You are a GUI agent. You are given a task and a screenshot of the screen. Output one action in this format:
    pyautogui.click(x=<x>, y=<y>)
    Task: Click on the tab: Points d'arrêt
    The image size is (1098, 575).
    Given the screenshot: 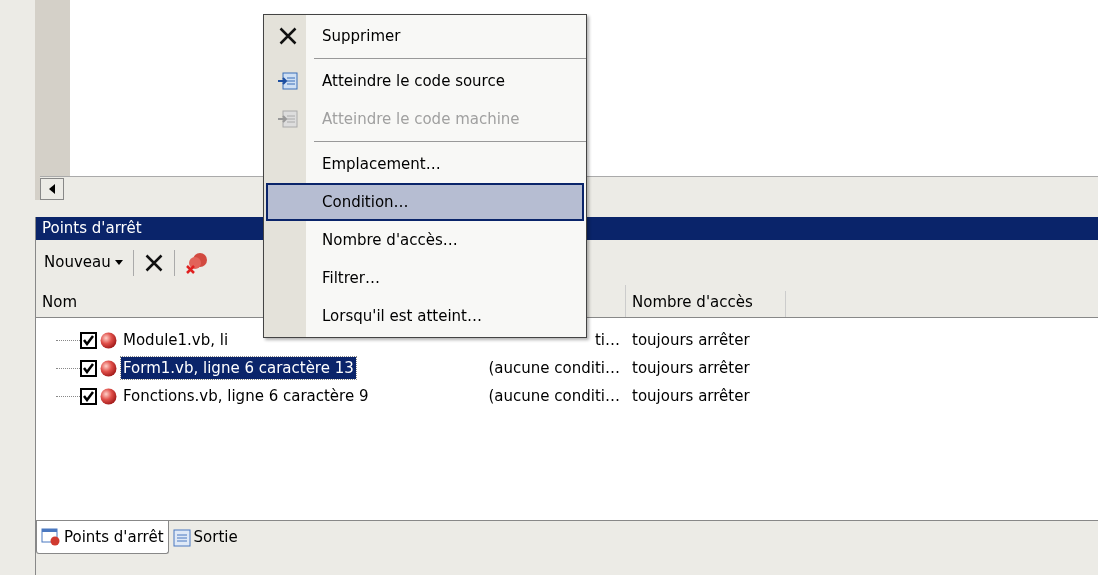 What is the action you would take?
    pyautogui.click(x=102, y=537)
    